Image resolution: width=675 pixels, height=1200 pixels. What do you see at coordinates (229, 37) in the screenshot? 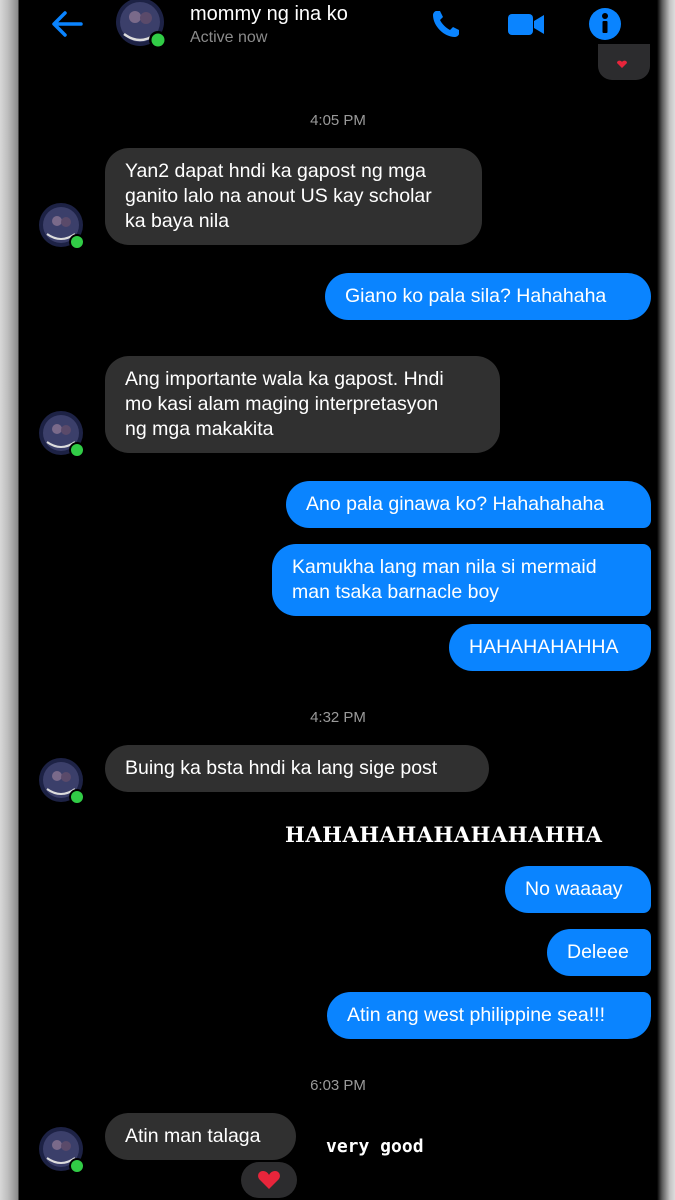
I see `active-status: Active now` at bounding box center [229, 37].